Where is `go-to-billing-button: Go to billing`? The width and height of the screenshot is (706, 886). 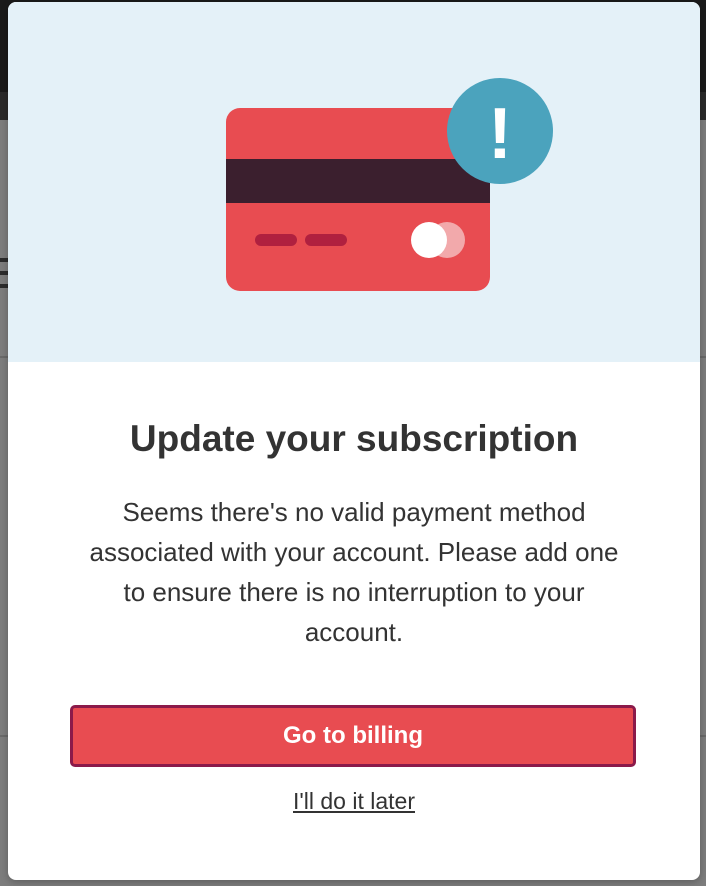 go-to-billing-button: Go to billing is located at coordinates (353, 736).